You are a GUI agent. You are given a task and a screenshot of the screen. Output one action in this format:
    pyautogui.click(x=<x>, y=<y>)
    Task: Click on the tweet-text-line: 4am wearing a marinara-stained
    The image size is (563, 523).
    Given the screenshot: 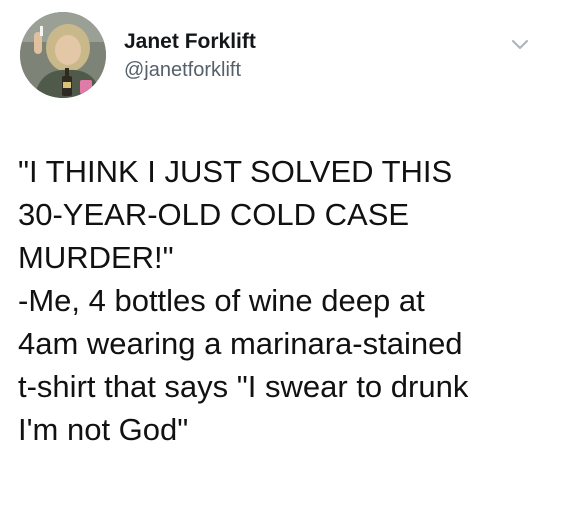 What is the action you would take?
    pyautogui.click(x=240, y=343)
    